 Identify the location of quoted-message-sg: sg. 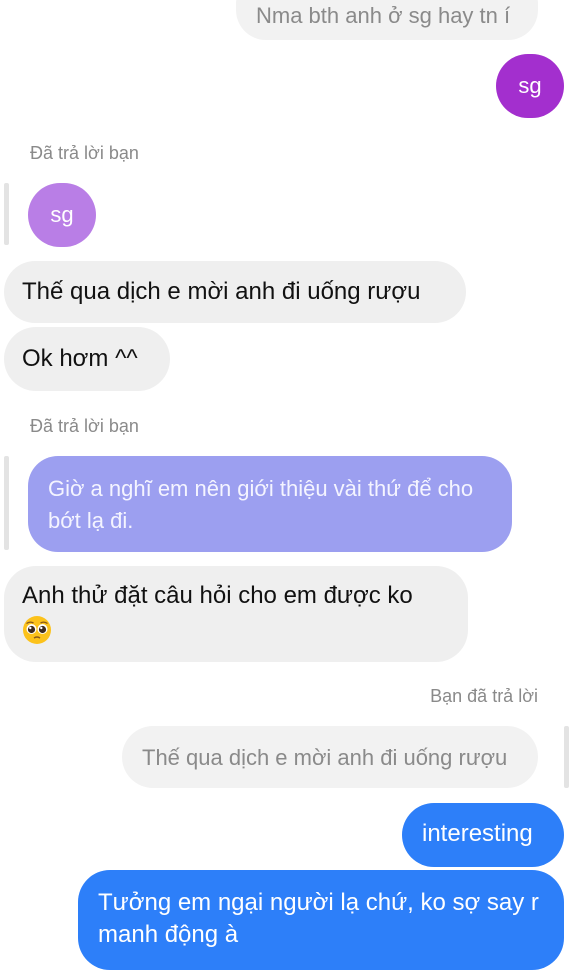
(62, 215).